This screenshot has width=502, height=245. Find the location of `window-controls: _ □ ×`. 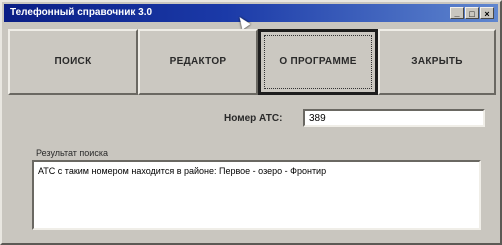

window-controls: _ □ × is located at coordinates (472, 13).